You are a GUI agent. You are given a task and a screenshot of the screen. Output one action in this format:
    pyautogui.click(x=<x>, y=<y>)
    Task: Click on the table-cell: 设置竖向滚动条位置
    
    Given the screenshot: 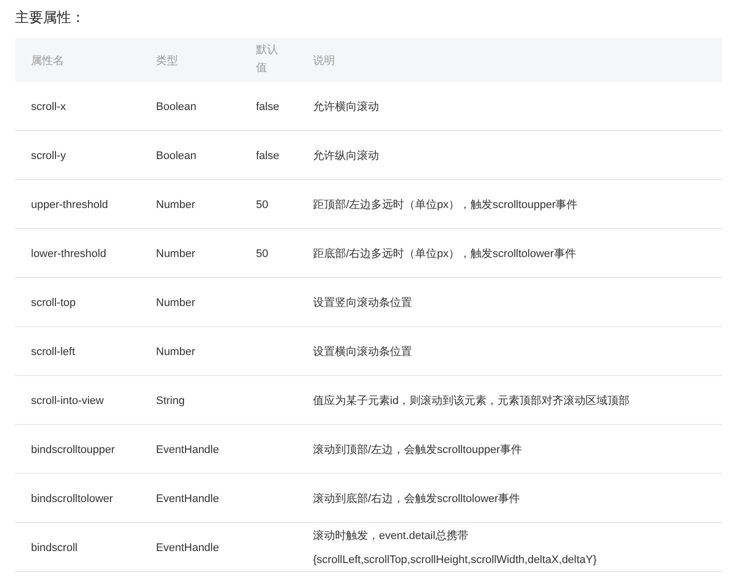 What is the action you would take?
    pyautogui.click(x=362, y=303)
    